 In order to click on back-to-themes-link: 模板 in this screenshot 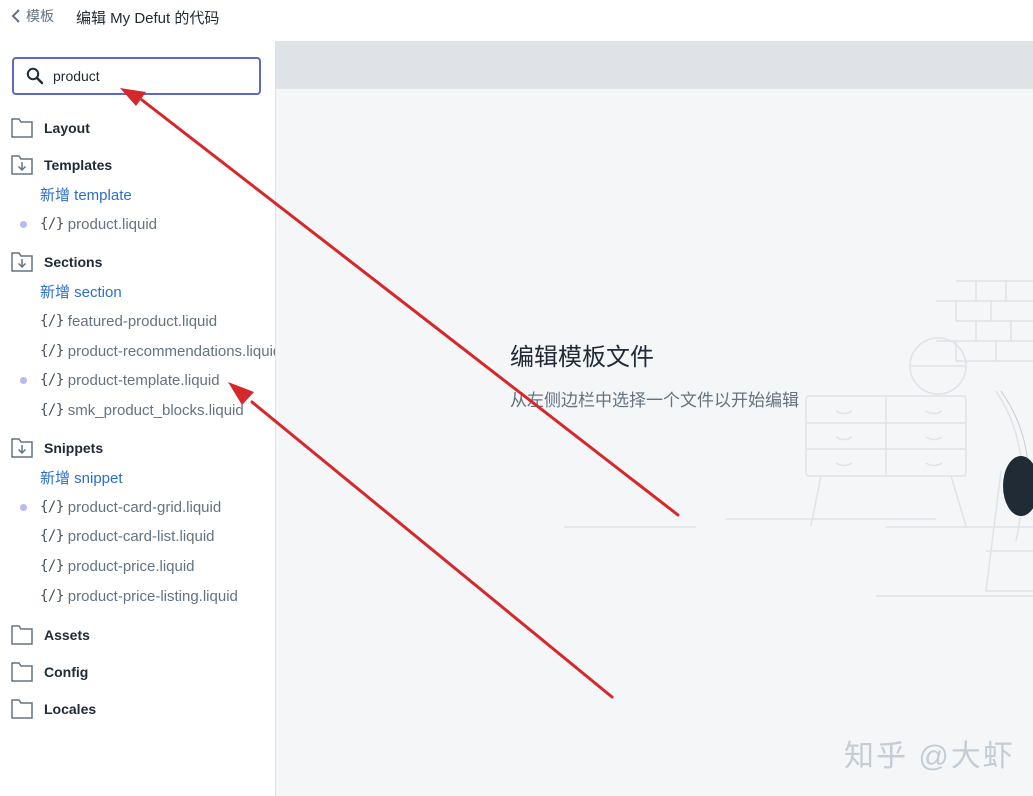, I will do `click(32, 16)`.